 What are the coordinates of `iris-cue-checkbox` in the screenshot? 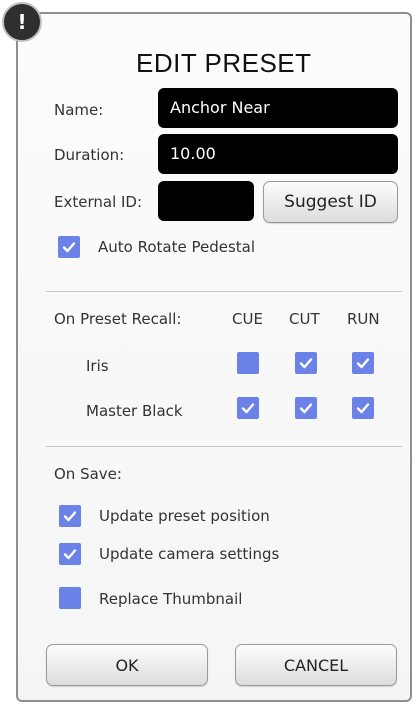 It's located at (248, 363).